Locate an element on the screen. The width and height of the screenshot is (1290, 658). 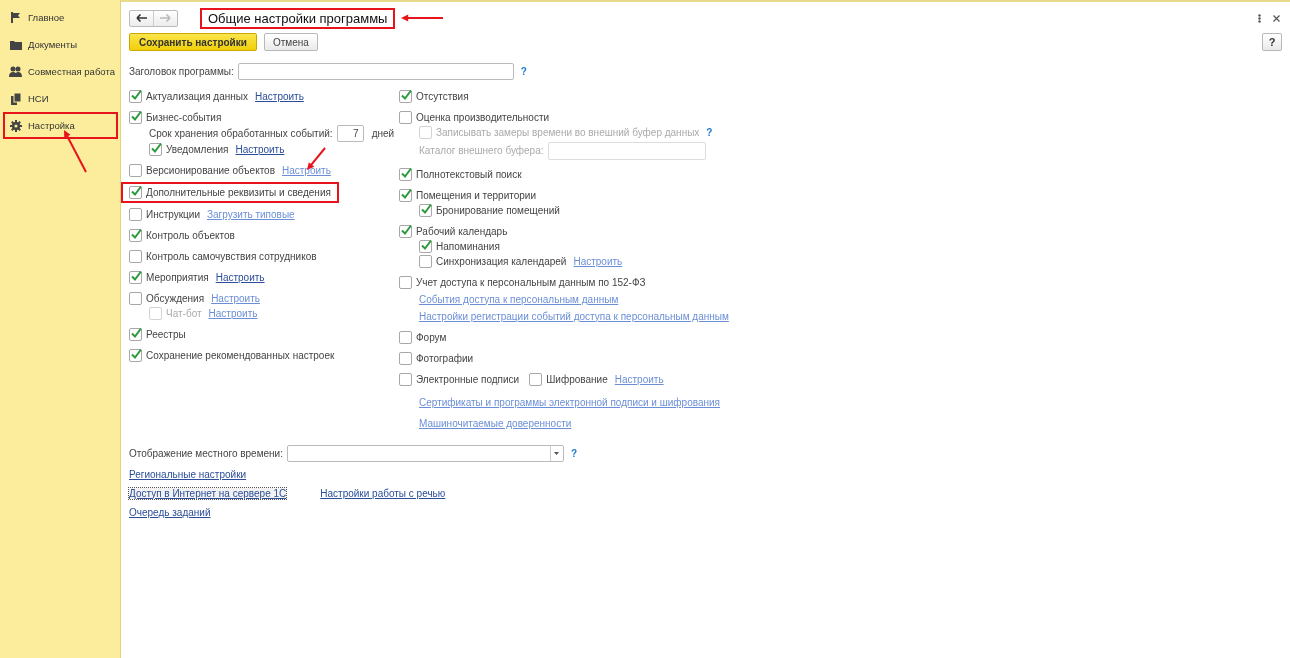
sidebar-item: Совместная работа is located at coordinates (60, 71).